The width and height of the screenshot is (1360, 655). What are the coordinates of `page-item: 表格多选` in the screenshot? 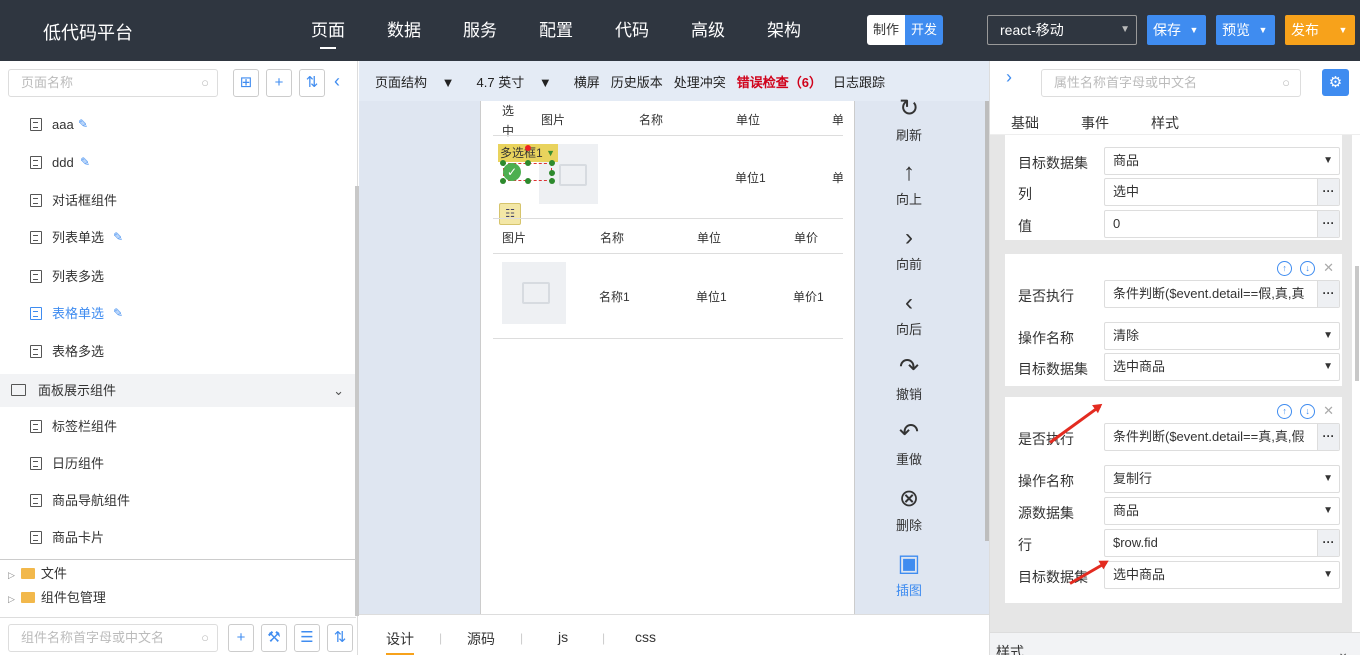 It's located at (175, 351).